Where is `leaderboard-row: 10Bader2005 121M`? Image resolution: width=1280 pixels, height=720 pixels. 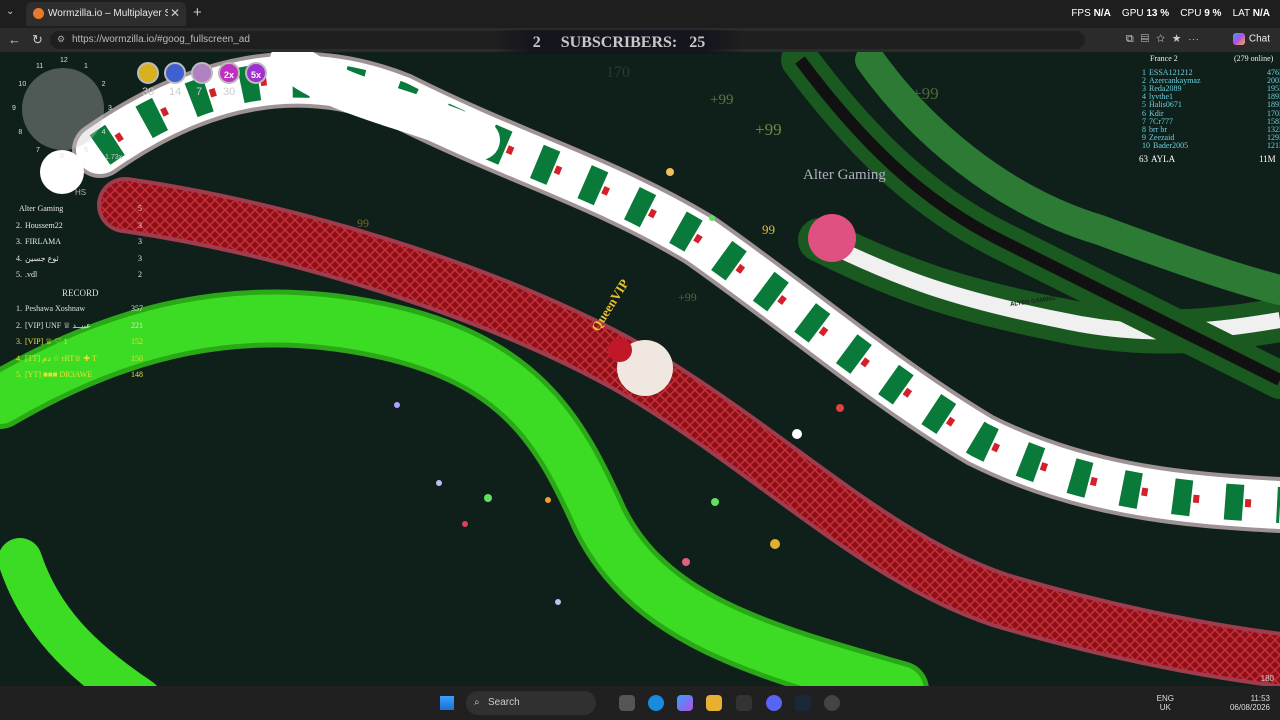
leaderboard-row: 10Bader2005 121M is located at coordinates (1211, 145).